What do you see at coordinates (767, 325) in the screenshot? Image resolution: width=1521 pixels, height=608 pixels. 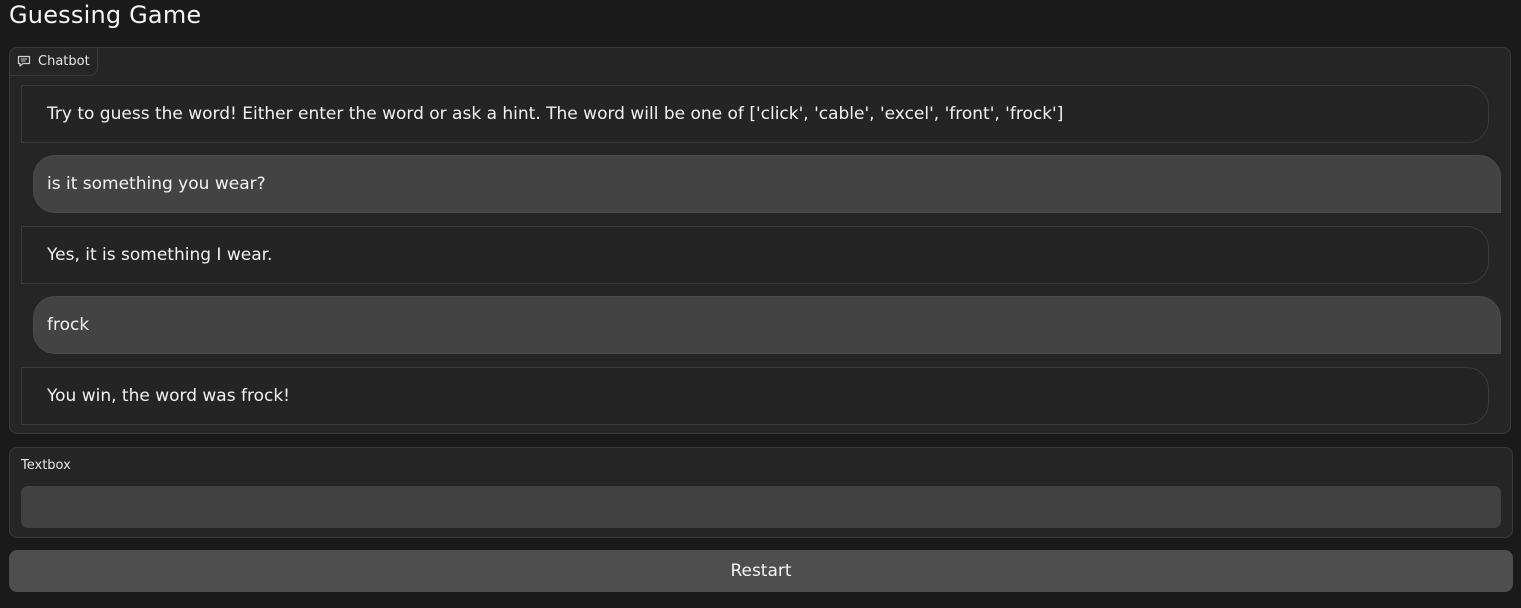 I see `user-message: frock` at bounding box center [767, 325].